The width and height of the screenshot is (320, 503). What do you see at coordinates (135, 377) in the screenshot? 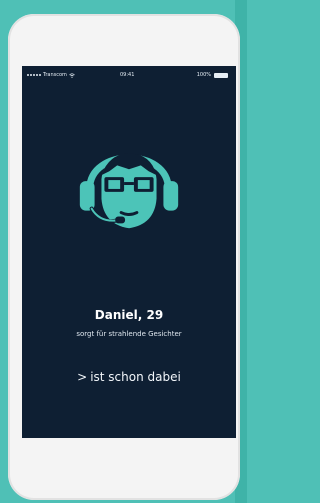
I see `join-label: ist schon dabei` at bounding box center [135, 377].